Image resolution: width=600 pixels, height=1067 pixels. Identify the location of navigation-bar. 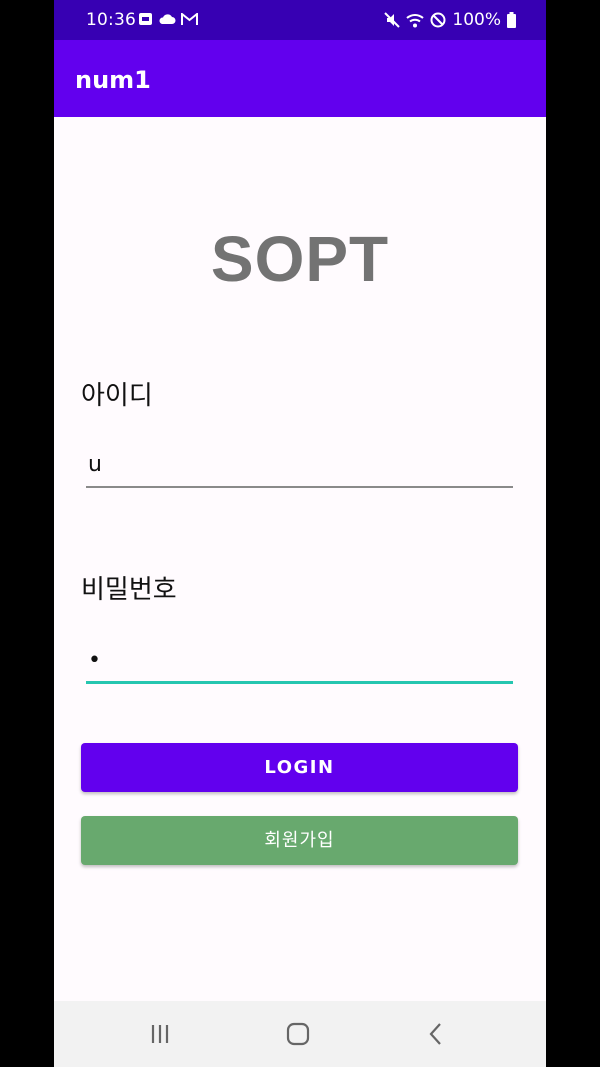
(300, 1034).